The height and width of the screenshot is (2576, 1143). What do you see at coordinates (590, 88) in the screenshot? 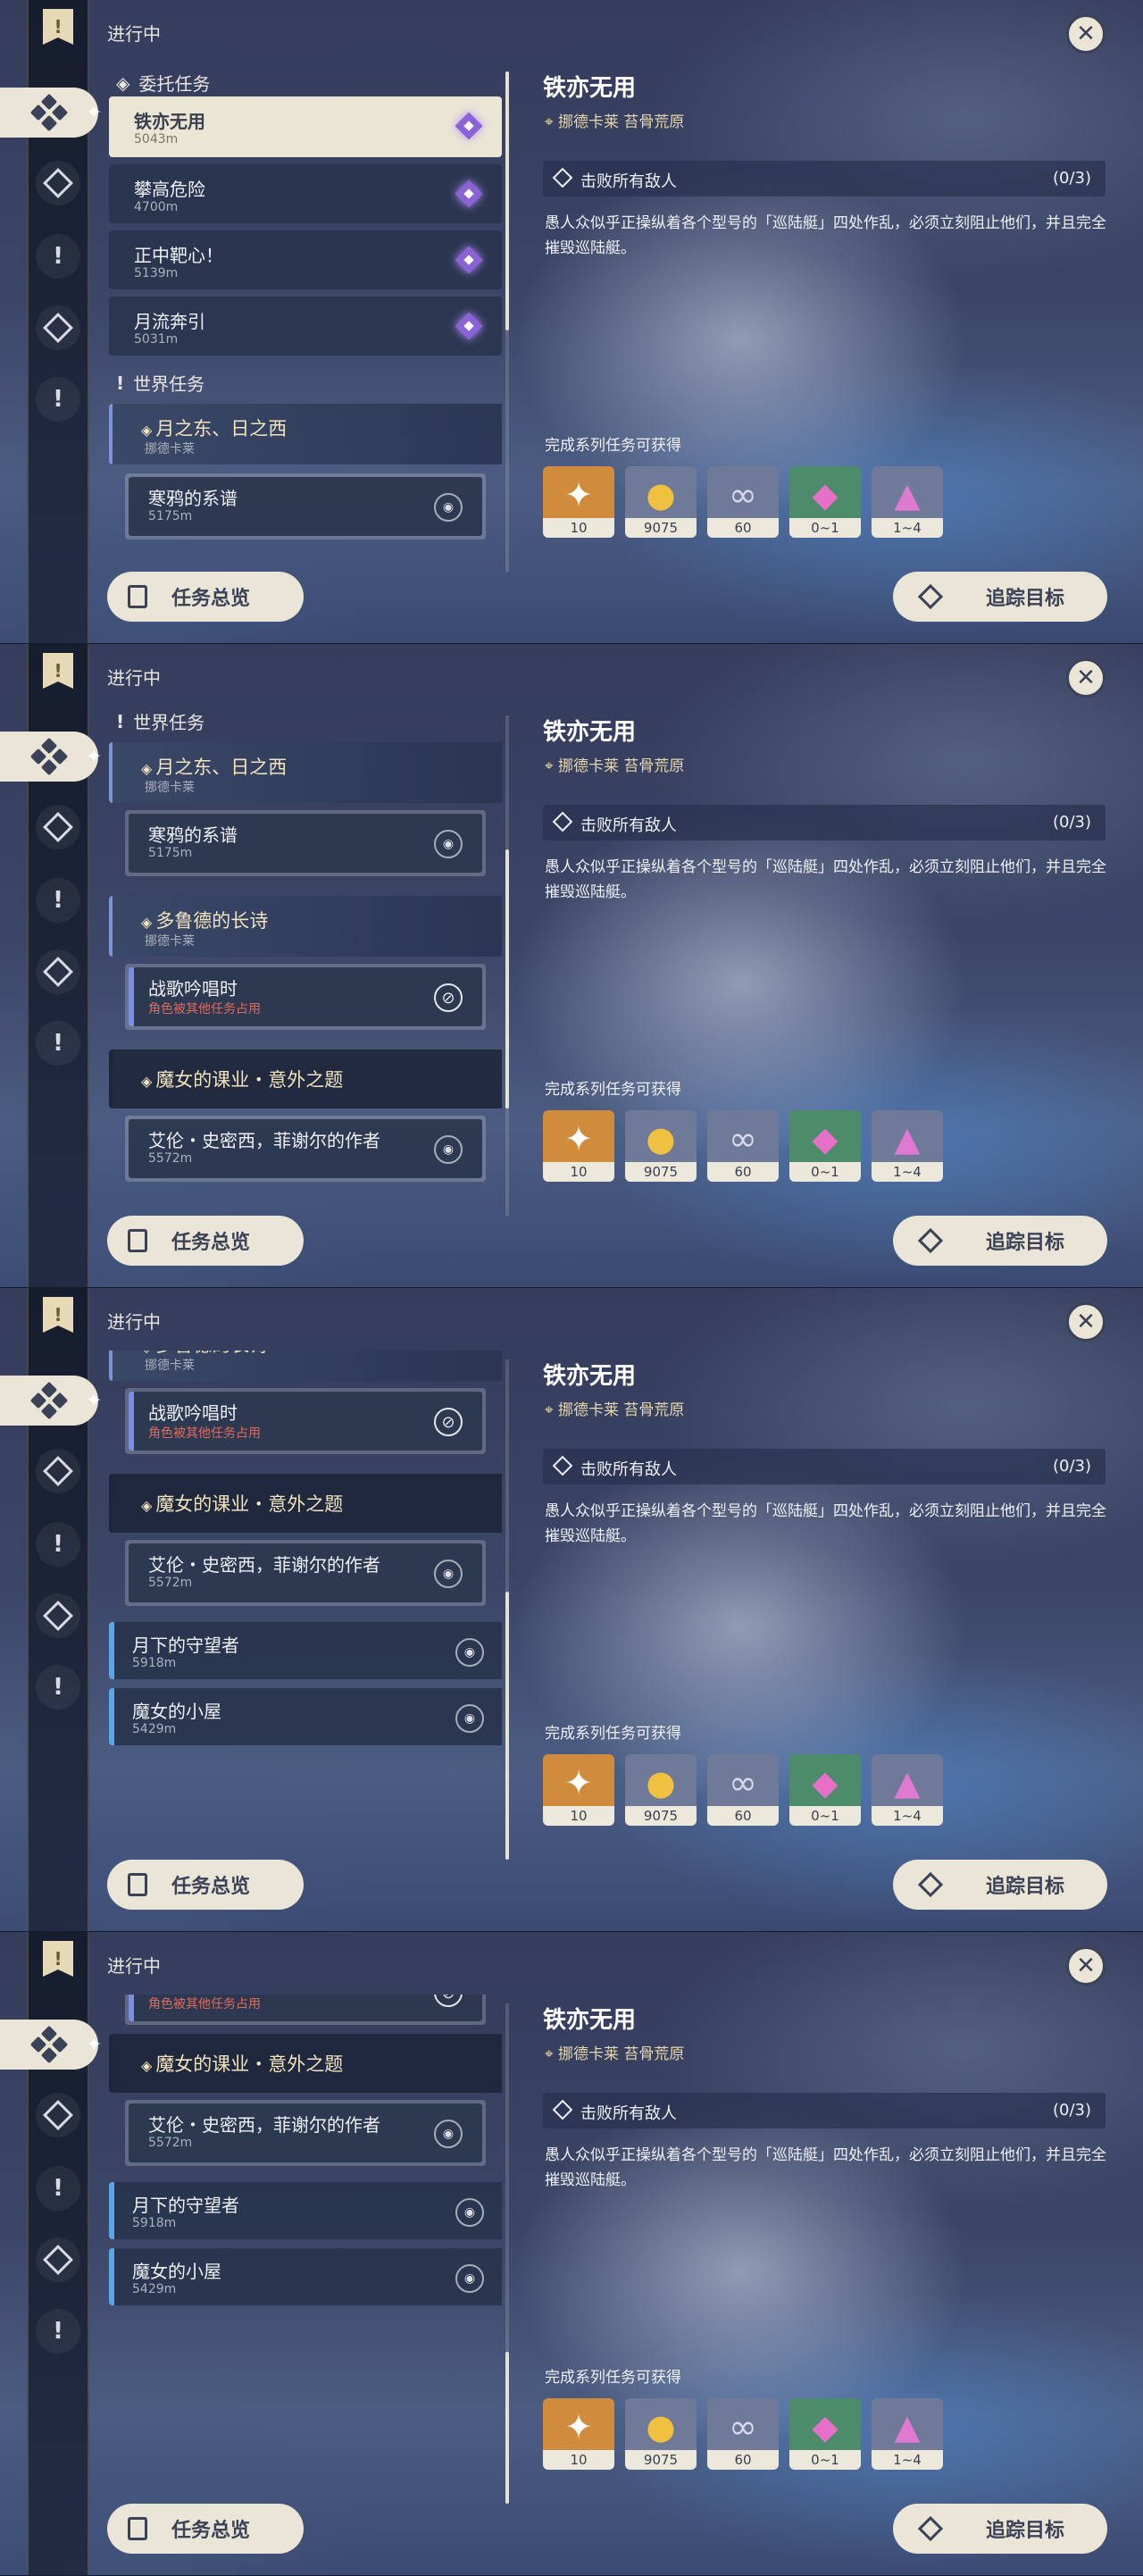
I see `quest-title: 铁亦无用` at bounding box center [590, 88].